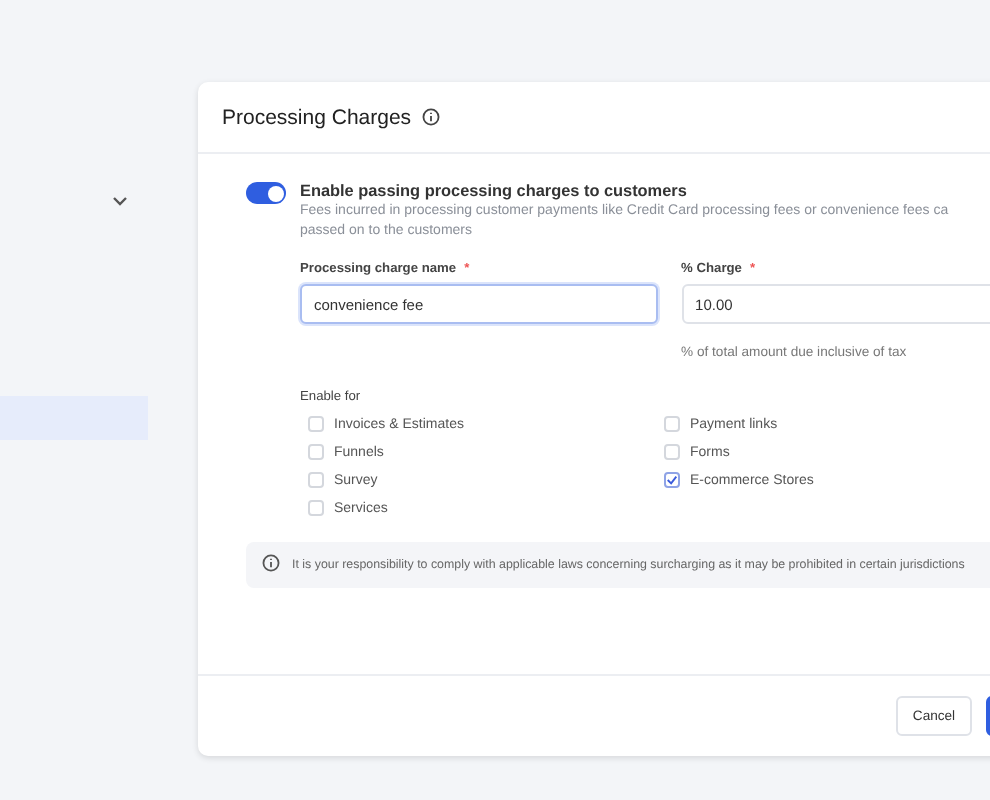  Describe the element at coordinates (672, 480) in the screenshot. I see `checkbox` at that location.